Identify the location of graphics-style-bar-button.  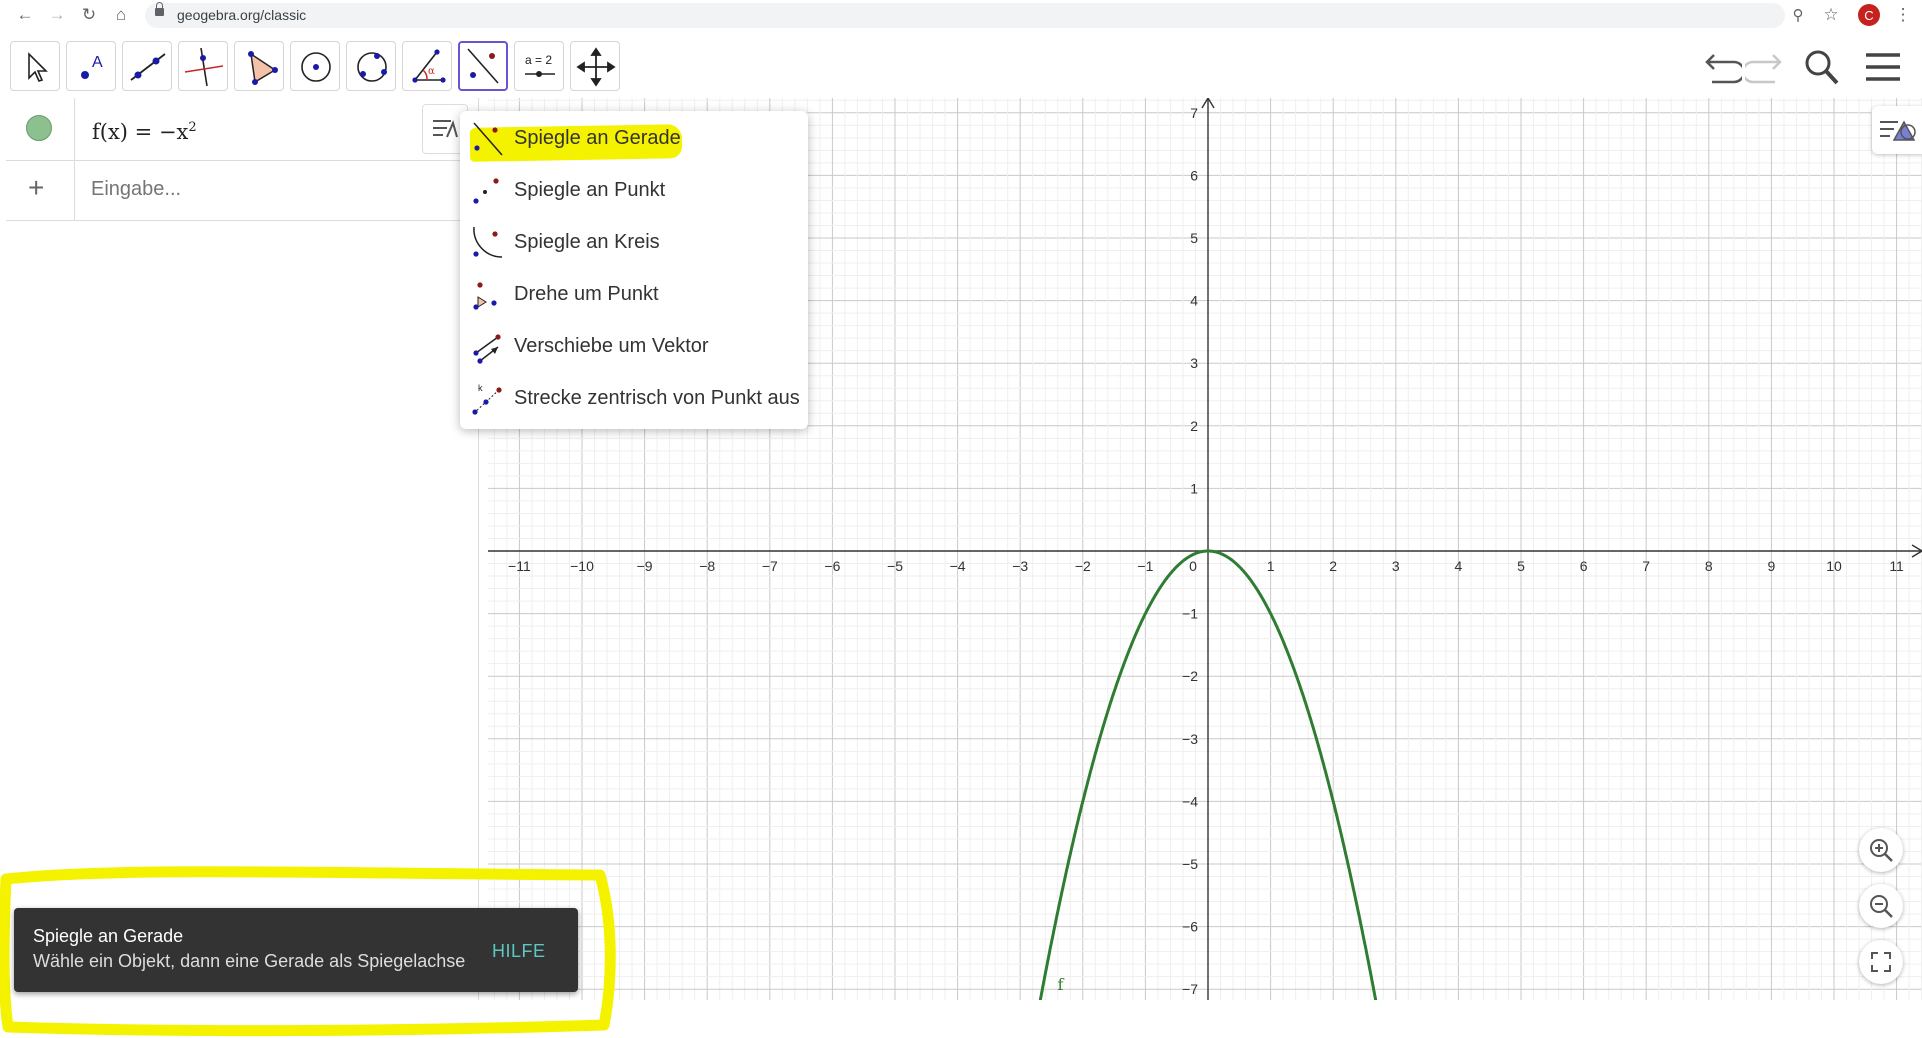
(1897, 130).